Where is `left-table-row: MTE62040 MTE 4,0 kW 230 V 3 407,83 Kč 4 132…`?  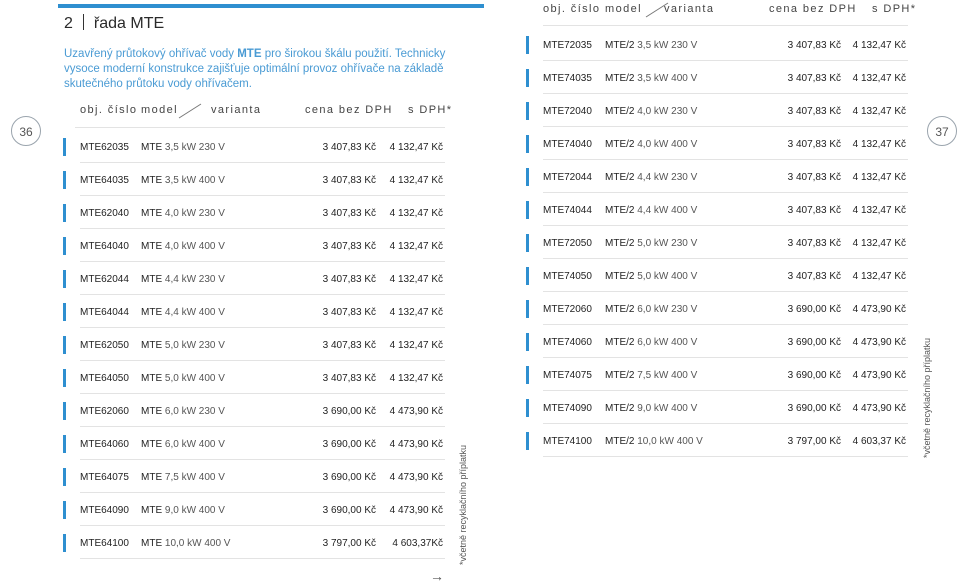 left-table-row: MTE62040 MTE 4,0 kW 230 V 3 407,83 Kč 4 132… is located at coordinates (255, 212).